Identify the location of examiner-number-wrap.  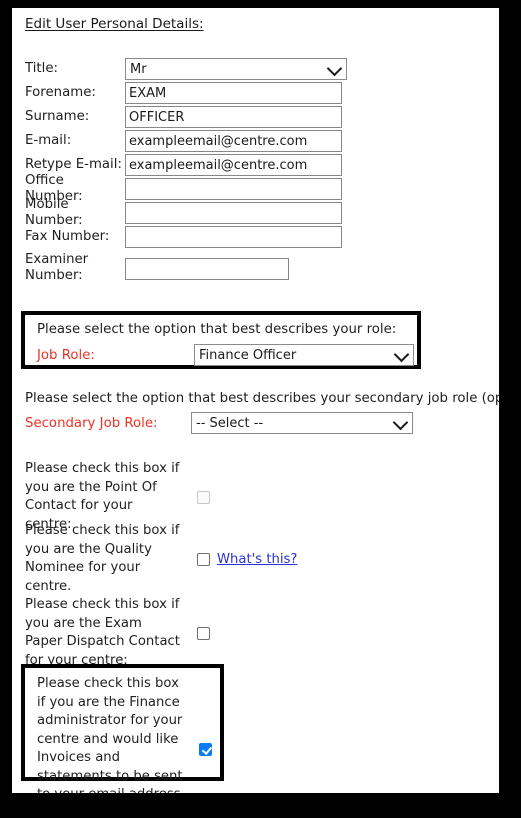
(207, 264).